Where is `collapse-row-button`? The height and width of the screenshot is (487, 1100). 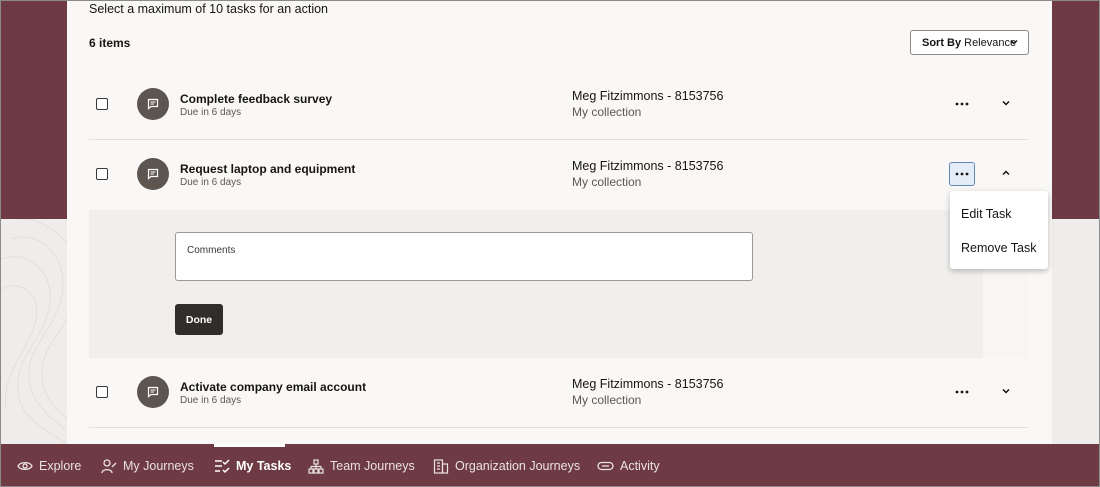
collapse-row-button is located at coordinates (1006, 173).